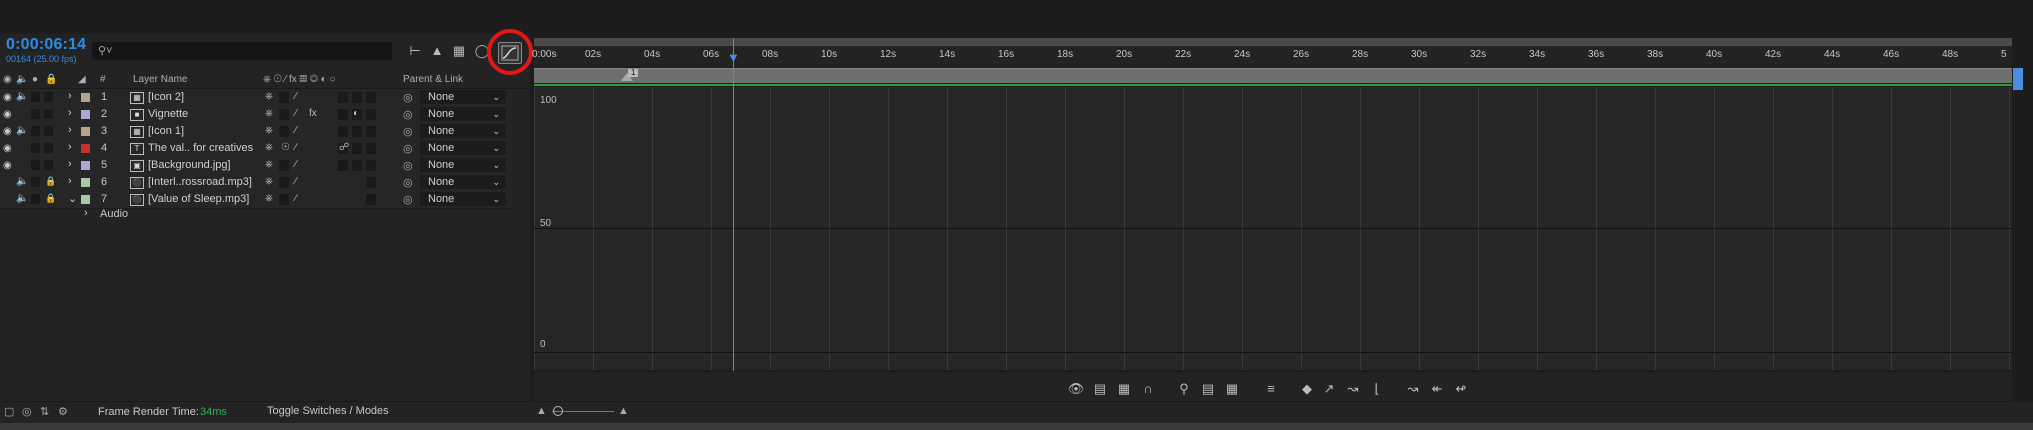 The width and height of the screenshot is (2033, 430). Describe the element at coordinates (189, 165) in the screenshot. I see `layer-name: [Background.jpg]` at that location.